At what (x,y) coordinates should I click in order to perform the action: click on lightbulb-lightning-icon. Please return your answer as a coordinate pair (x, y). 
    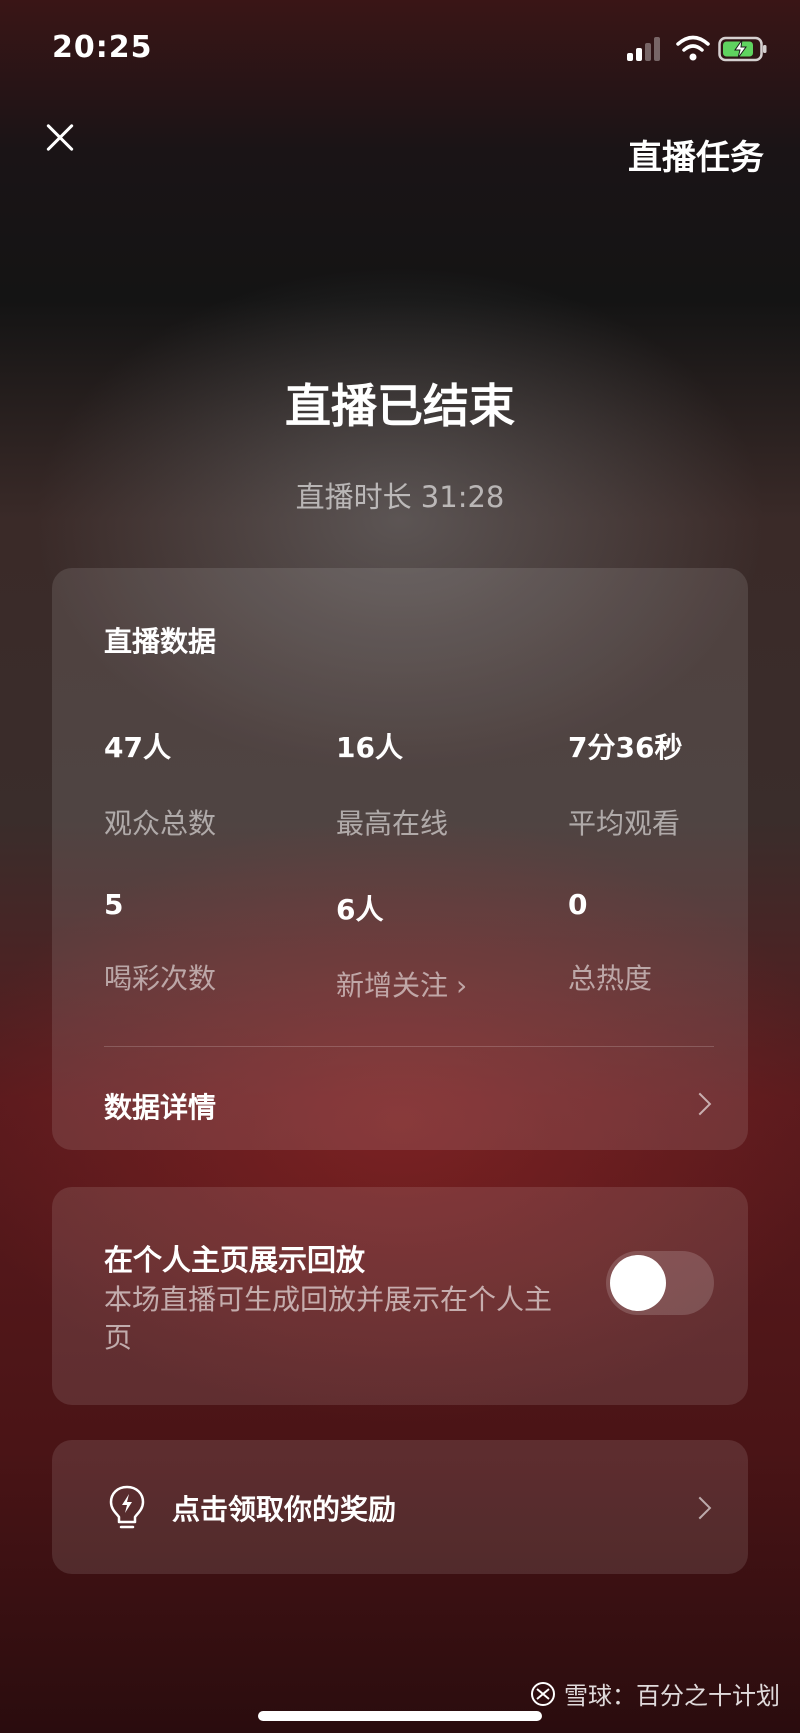
    Looking at the image, I should click on (127, 1507).